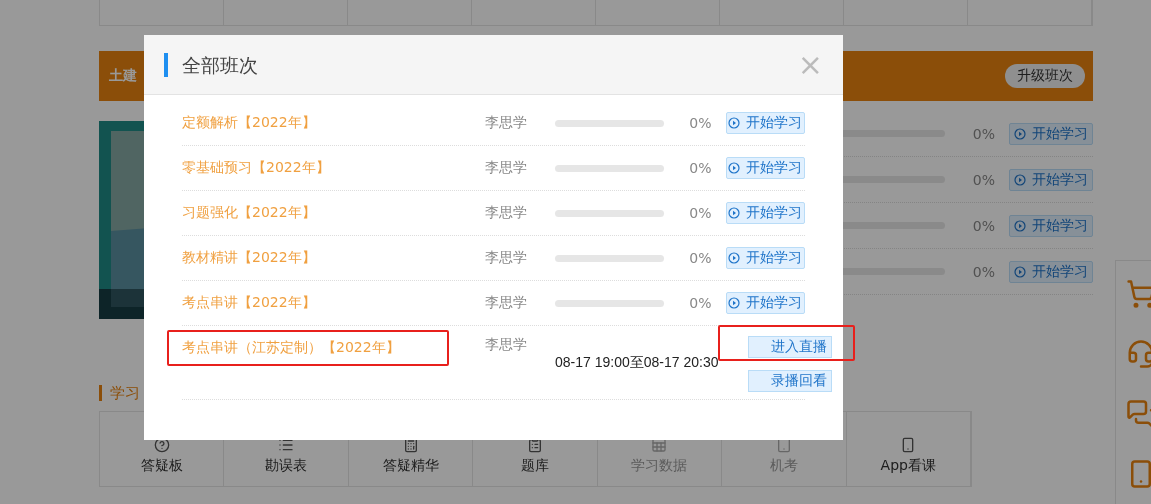 The height and width of the screenshot is (504, 1151). Describe the element at coordinates (333, 168) in the screenshot. I see `class-name: 零基础预习【2022年】` at that location.